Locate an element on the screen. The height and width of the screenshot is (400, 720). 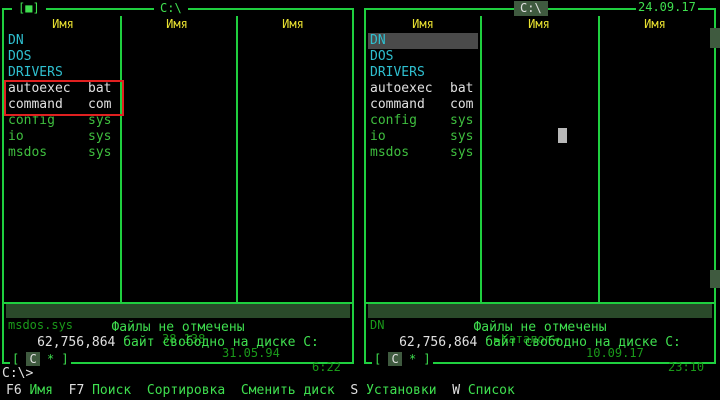
right-free-bytes: 62,756,864 is located at coordinates (438, 342).